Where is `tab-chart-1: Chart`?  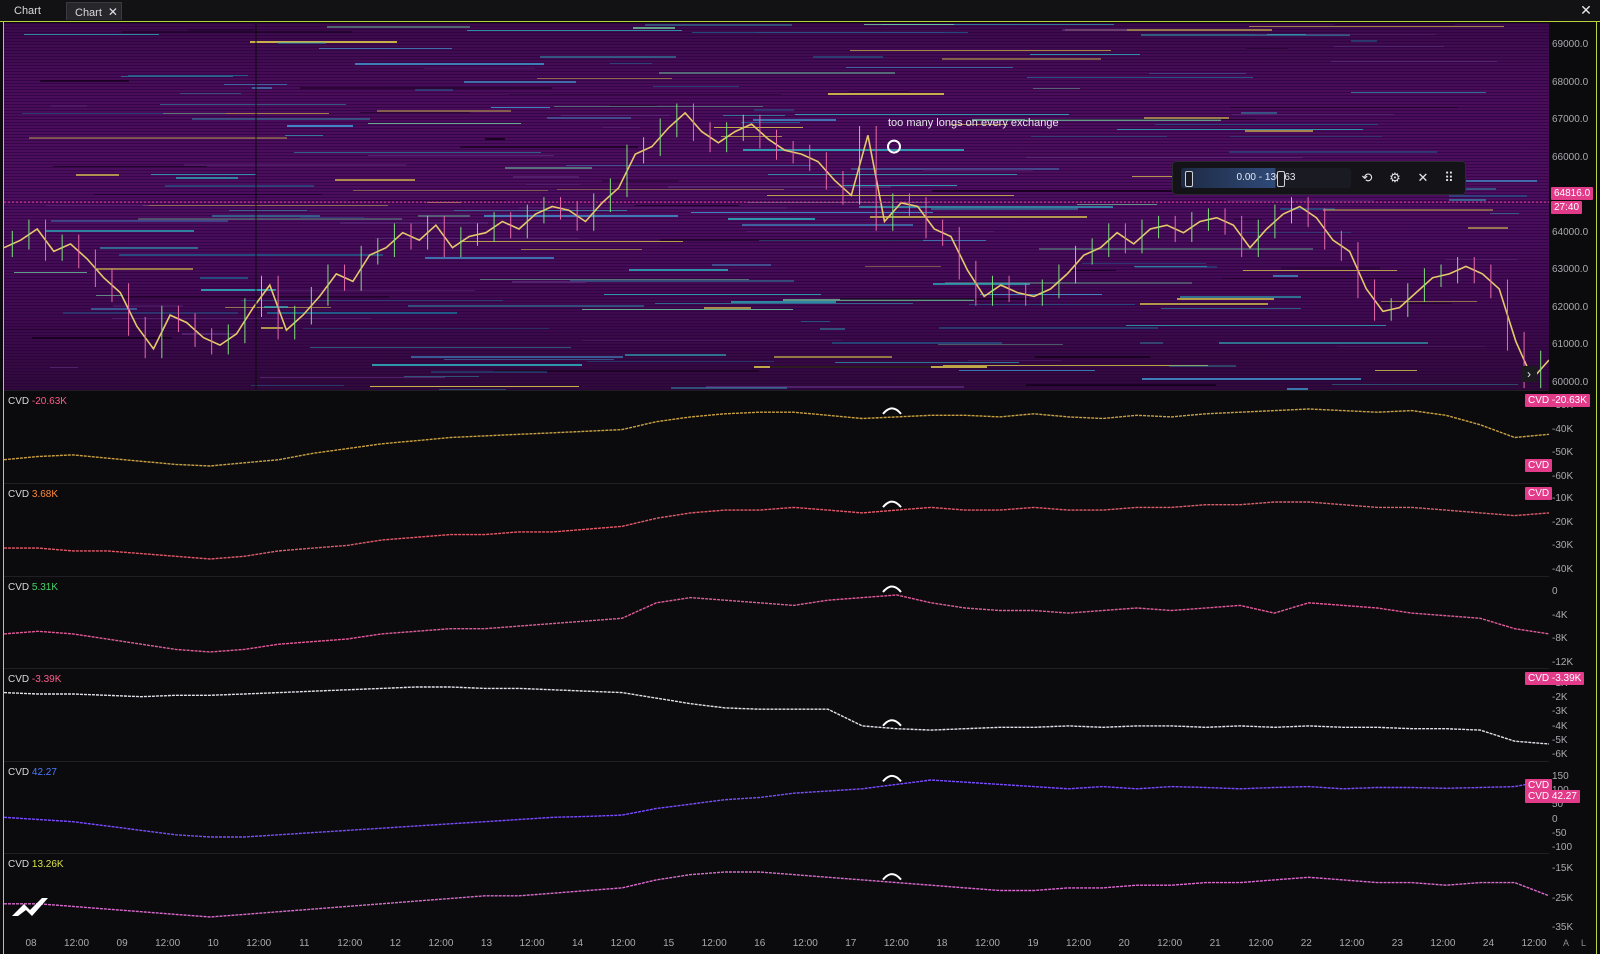
tab-chart-1: Chart is located at coordinates (34, 11).